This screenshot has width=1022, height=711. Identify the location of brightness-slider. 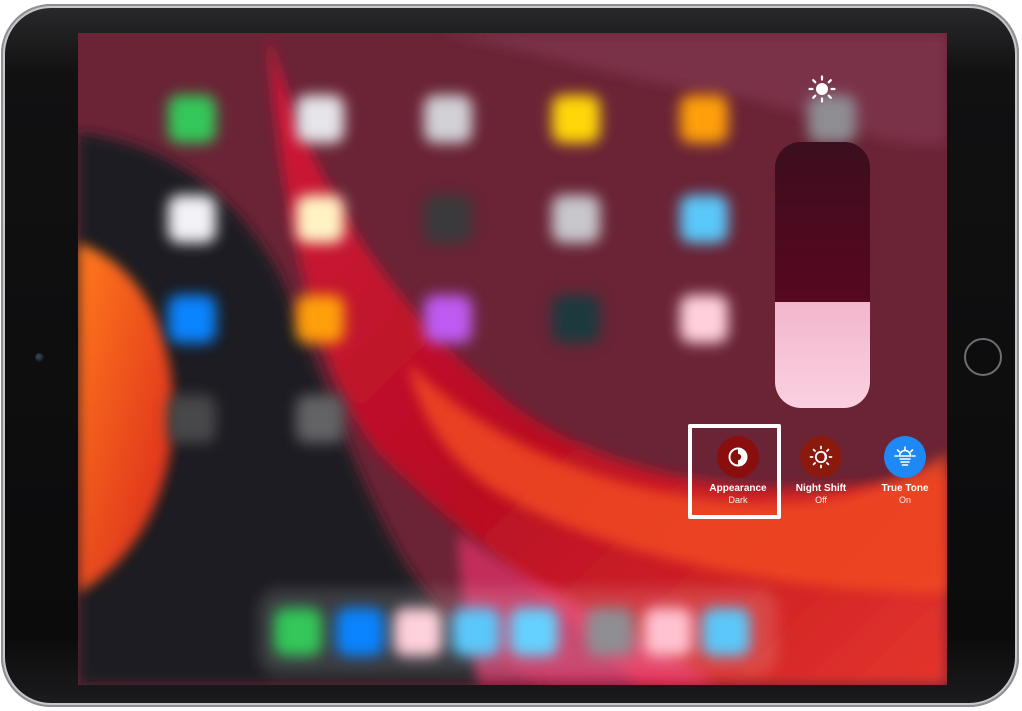
(822, 275).